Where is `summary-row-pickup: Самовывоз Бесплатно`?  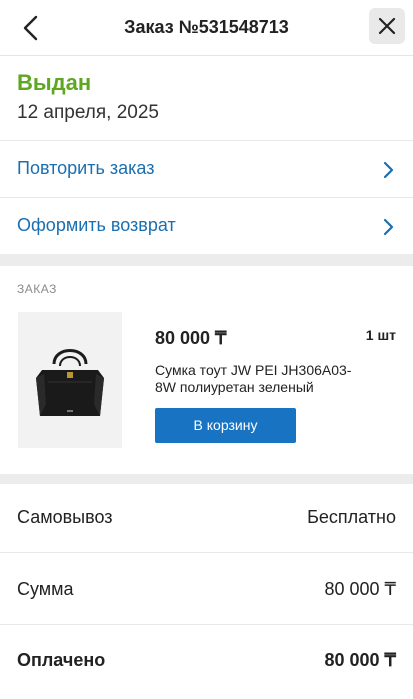 summary-row-pickup: Самовывоз Бесплатно is located at coordinates (206, 518).